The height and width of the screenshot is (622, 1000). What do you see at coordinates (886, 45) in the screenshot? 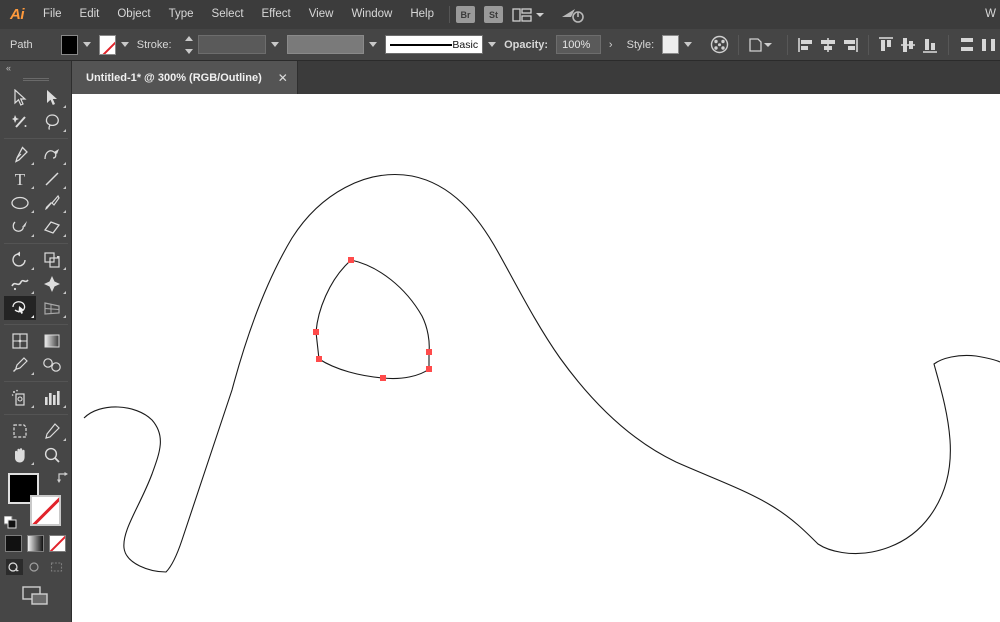
I see `align-top-icon` at bounding box center [886, 45].